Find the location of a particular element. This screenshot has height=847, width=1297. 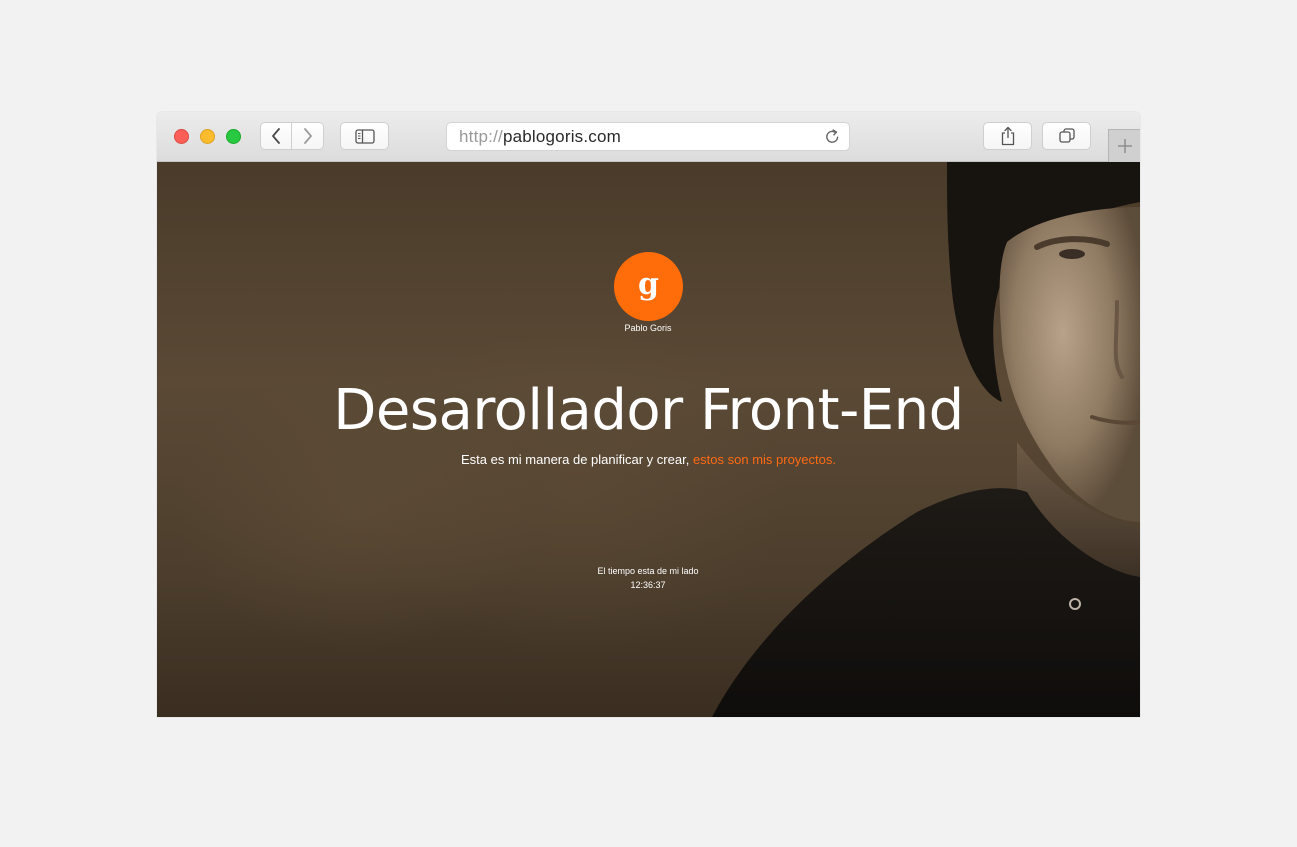

url-host: pablogoris.com is located at coordinates (562, 136).